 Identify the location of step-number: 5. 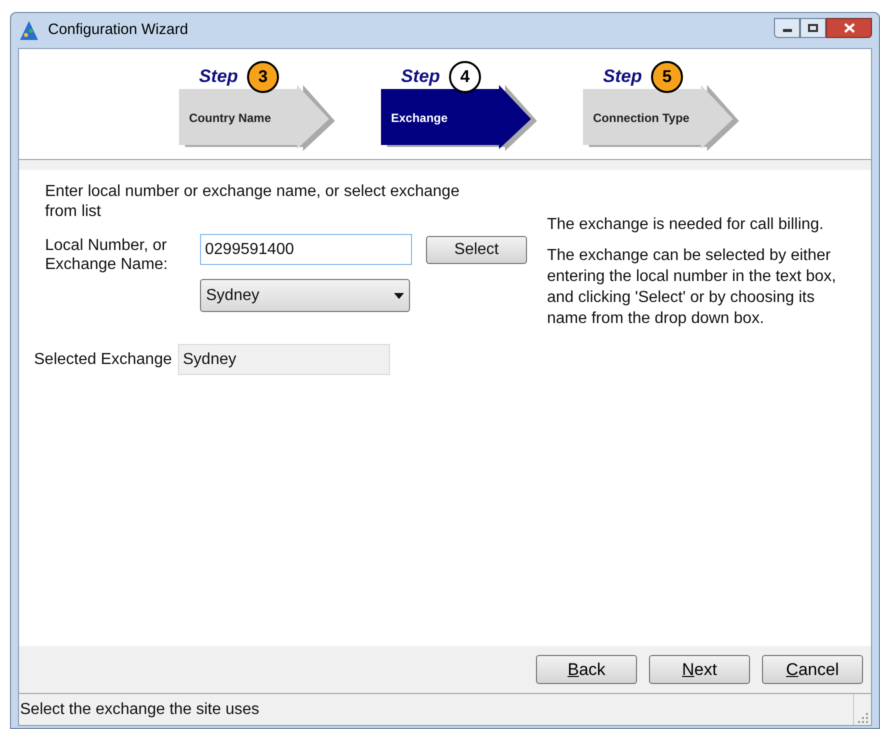
(667, 77).